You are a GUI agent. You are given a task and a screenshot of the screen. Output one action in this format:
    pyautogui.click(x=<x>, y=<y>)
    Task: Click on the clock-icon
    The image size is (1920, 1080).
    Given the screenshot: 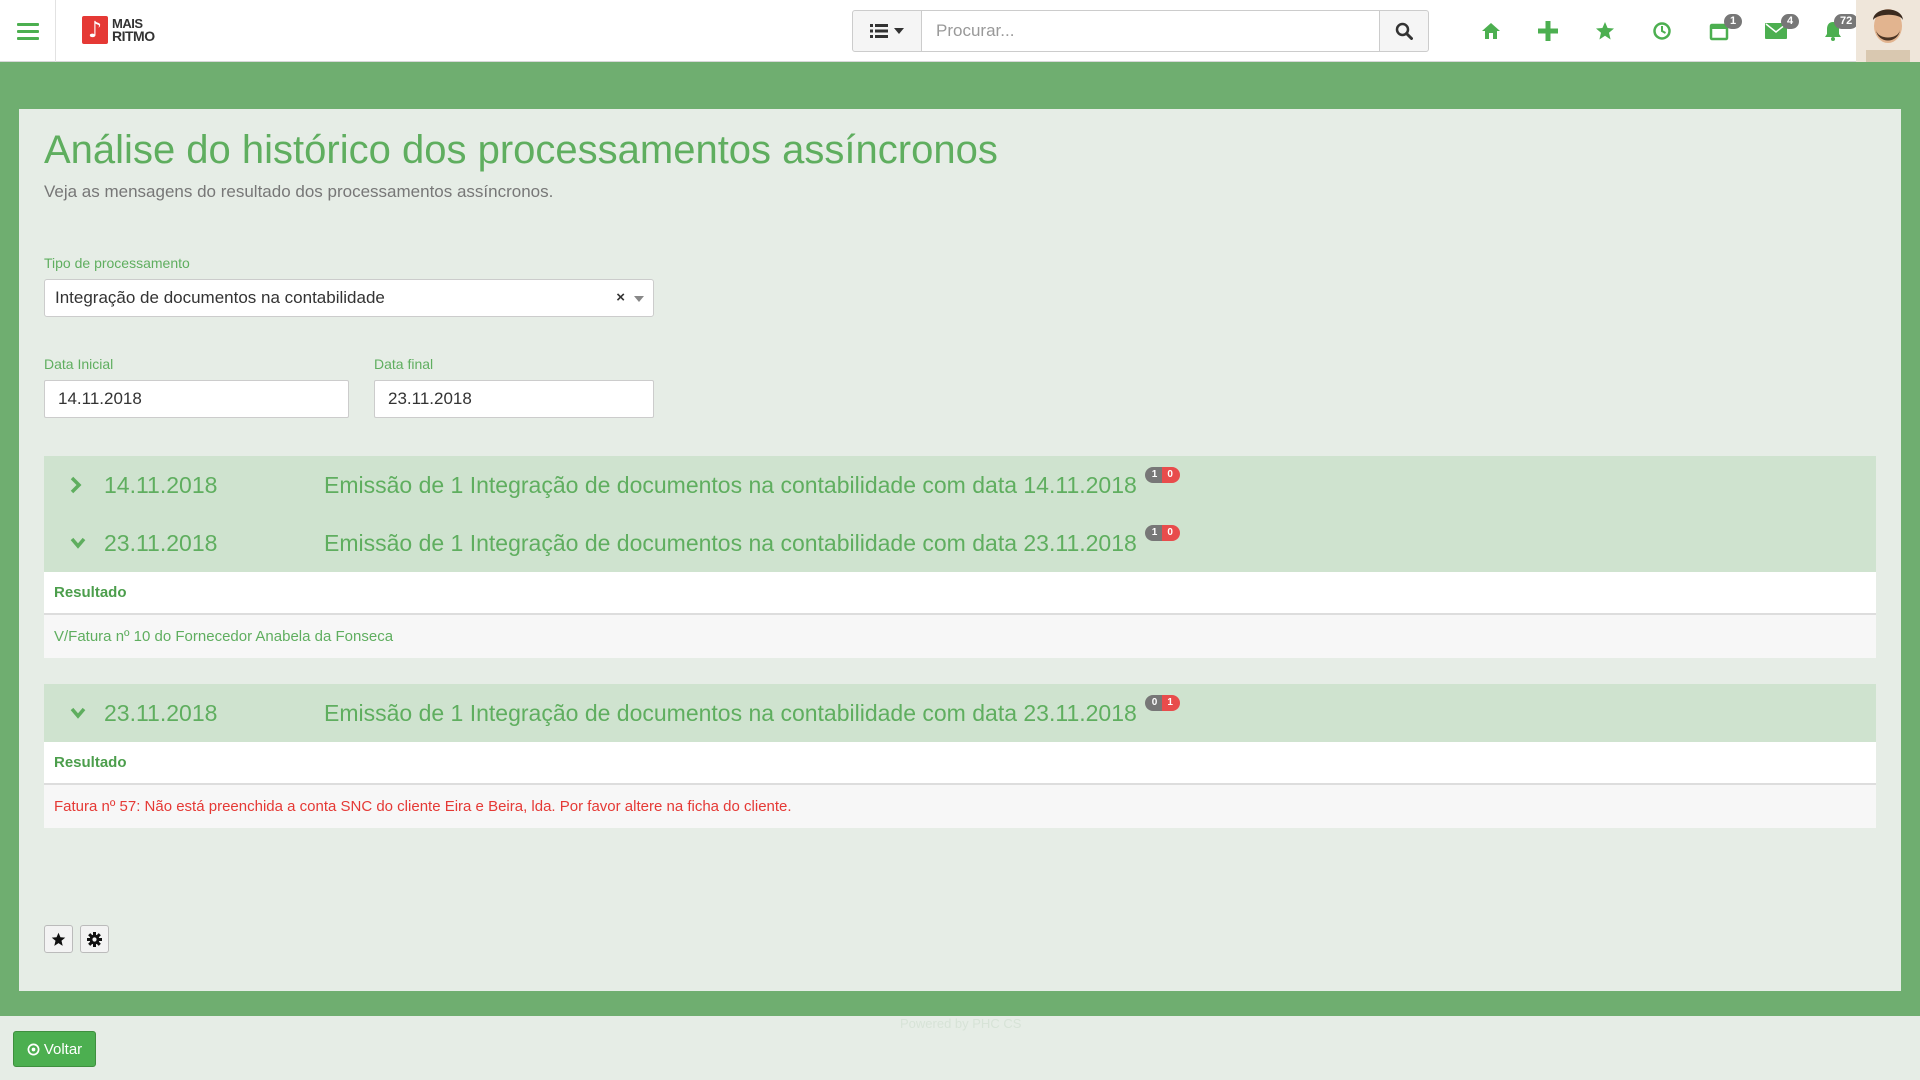 What is the action you would take?
    pyautogui.click(x=1661, y=31)
    